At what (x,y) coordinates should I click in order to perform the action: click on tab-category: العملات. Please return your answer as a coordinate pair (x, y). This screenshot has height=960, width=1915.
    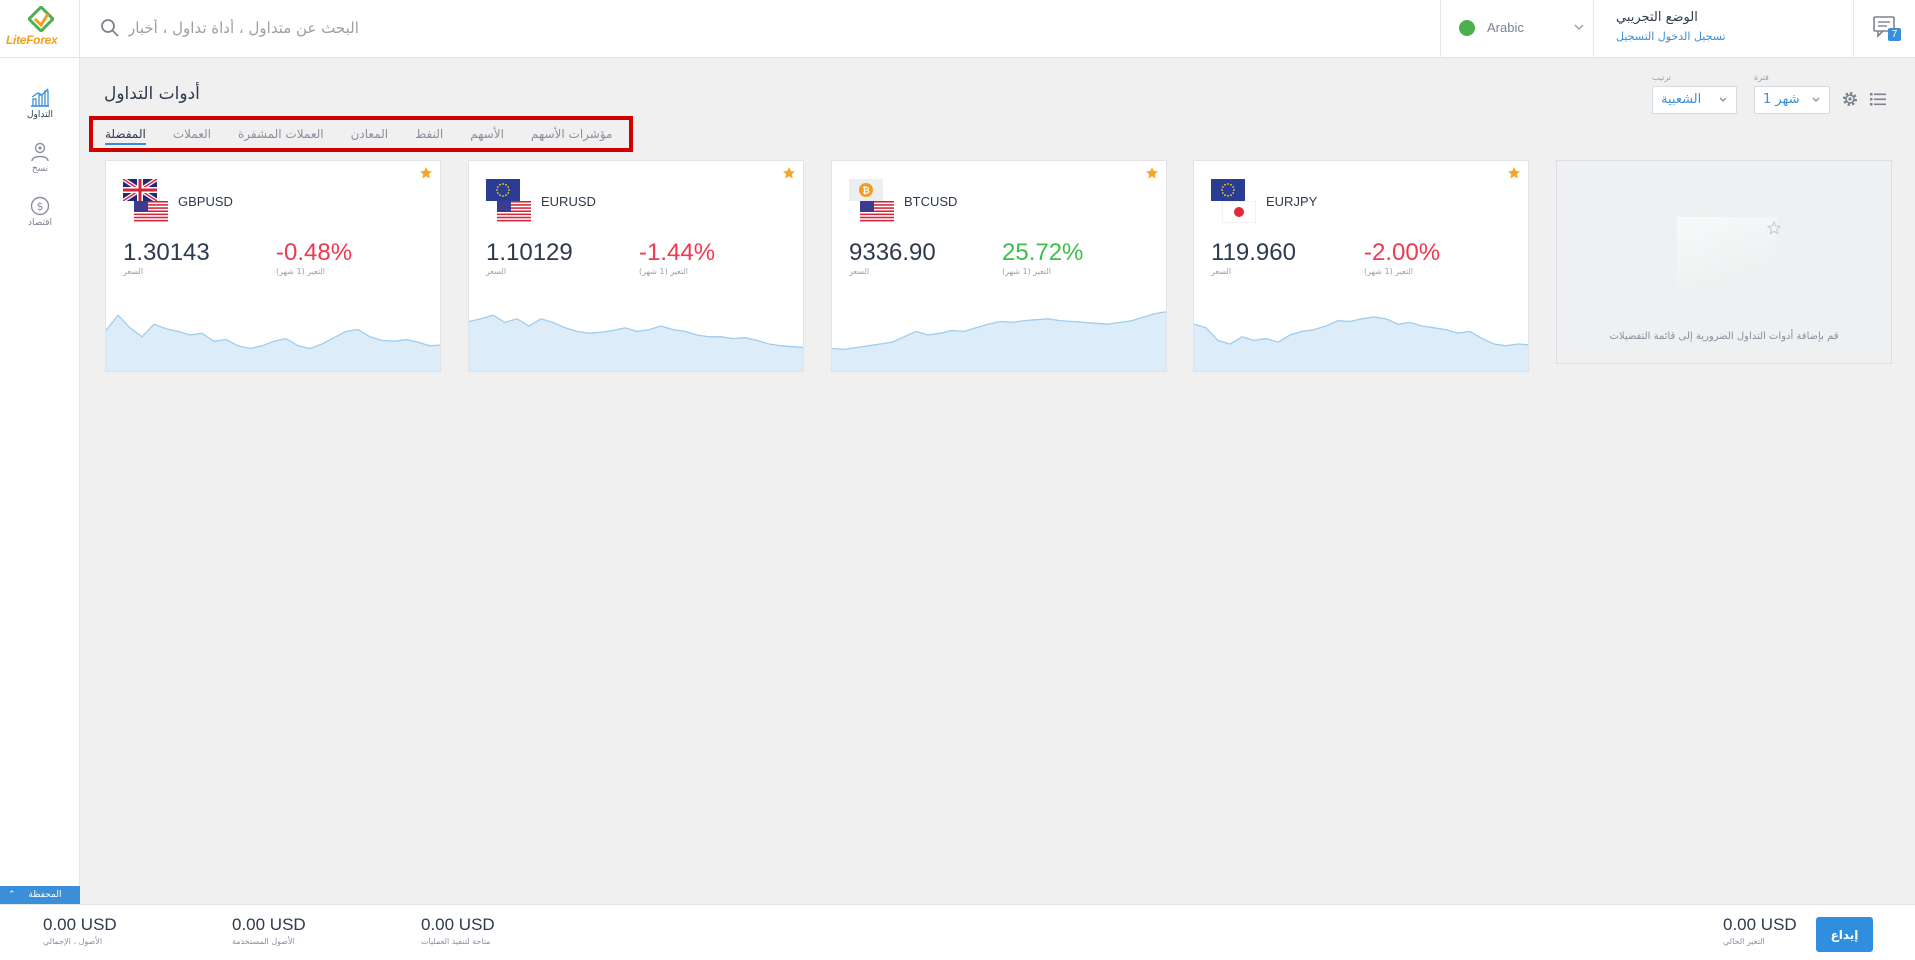
    Looking at the image, I should click on (192, 134).